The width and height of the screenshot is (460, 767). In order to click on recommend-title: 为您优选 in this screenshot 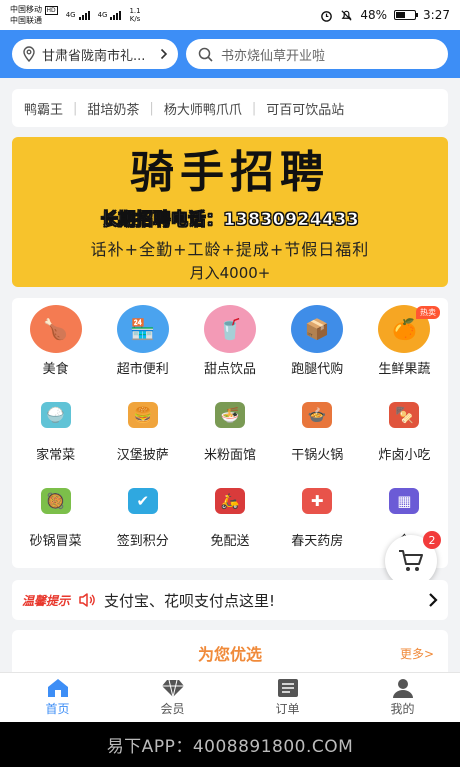, I will do `click(229, 654)`.